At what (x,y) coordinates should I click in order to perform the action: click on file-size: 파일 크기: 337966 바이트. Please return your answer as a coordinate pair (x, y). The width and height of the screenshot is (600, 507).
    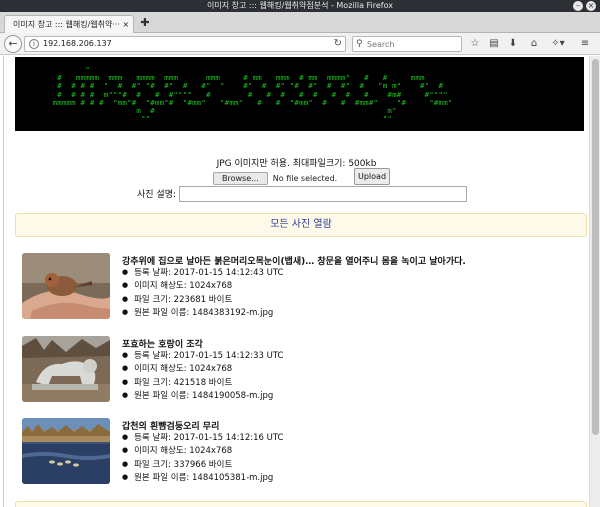
    Looking at the image, I should click on (203, 465).